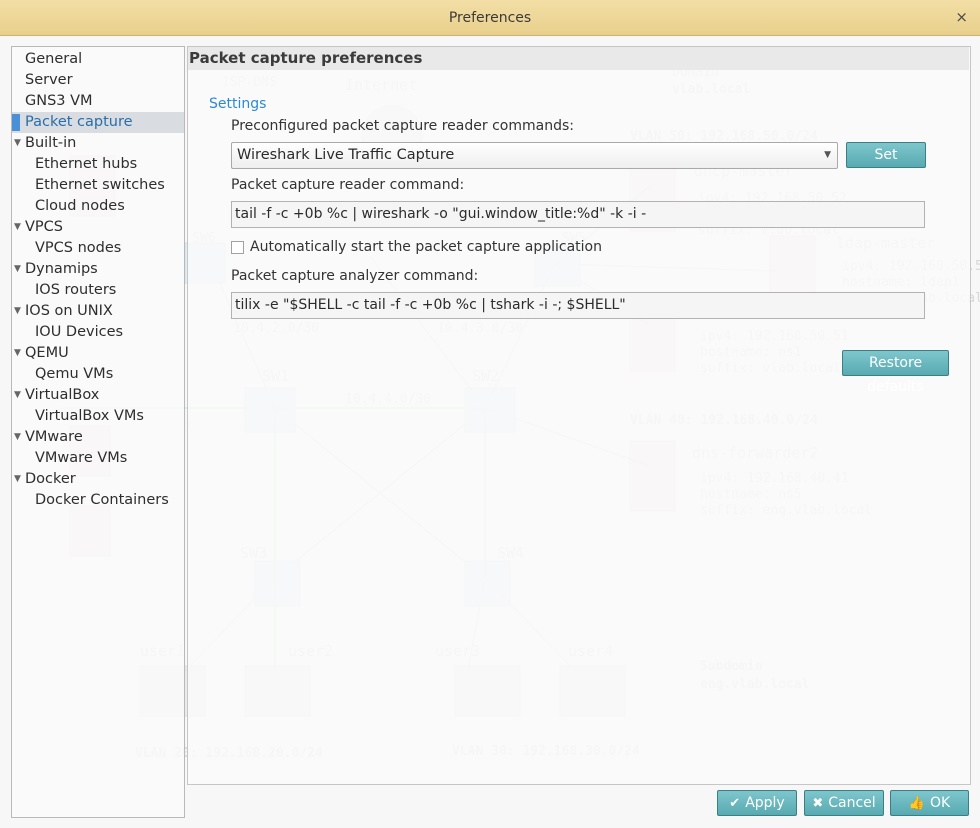  I want to click on sidebar-item-label: Server, so click(49, 80).